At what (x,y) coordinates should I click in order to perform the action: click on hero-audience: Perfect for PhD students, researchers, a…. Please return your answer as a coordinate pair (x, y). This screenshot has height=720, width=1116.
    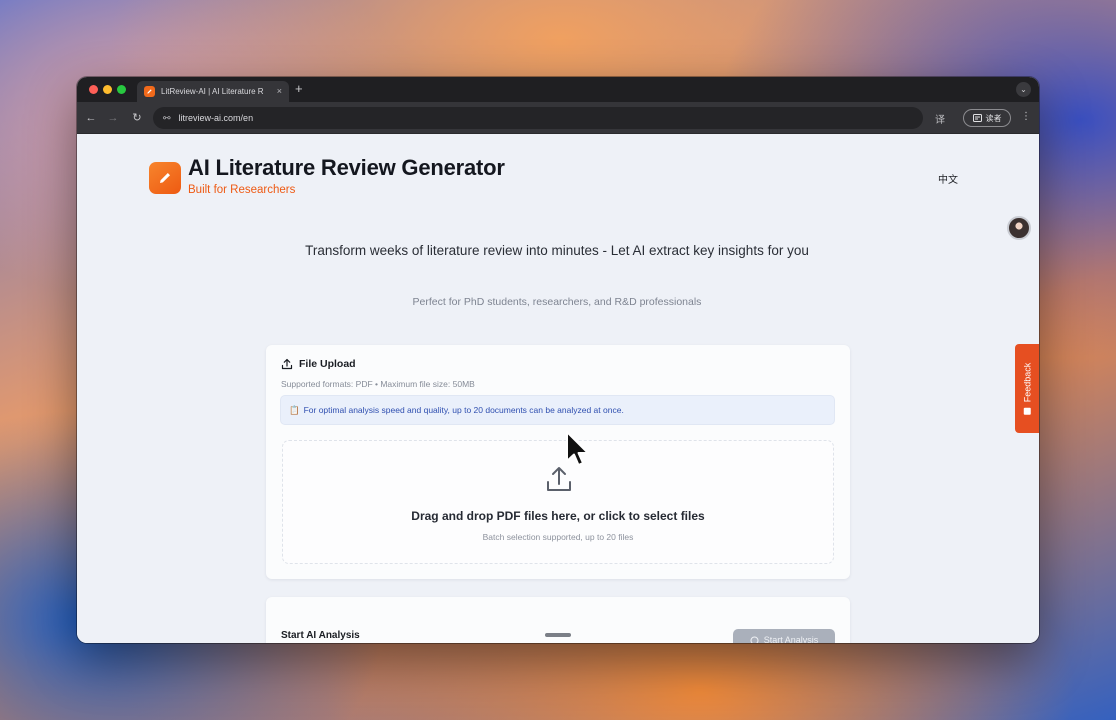
    Looking at the image, I should click on (557, 302).